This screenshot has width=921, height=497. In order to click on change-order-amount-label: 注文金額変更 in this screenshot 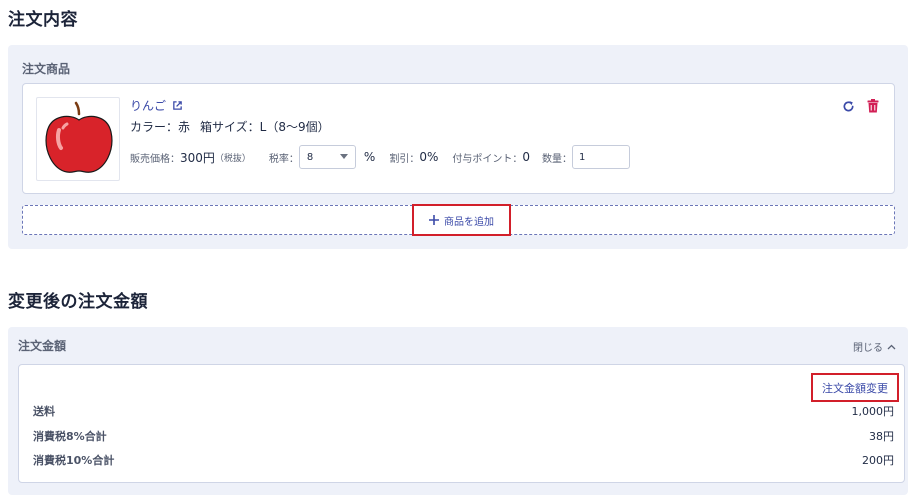, I will do `click(855, 388)`.